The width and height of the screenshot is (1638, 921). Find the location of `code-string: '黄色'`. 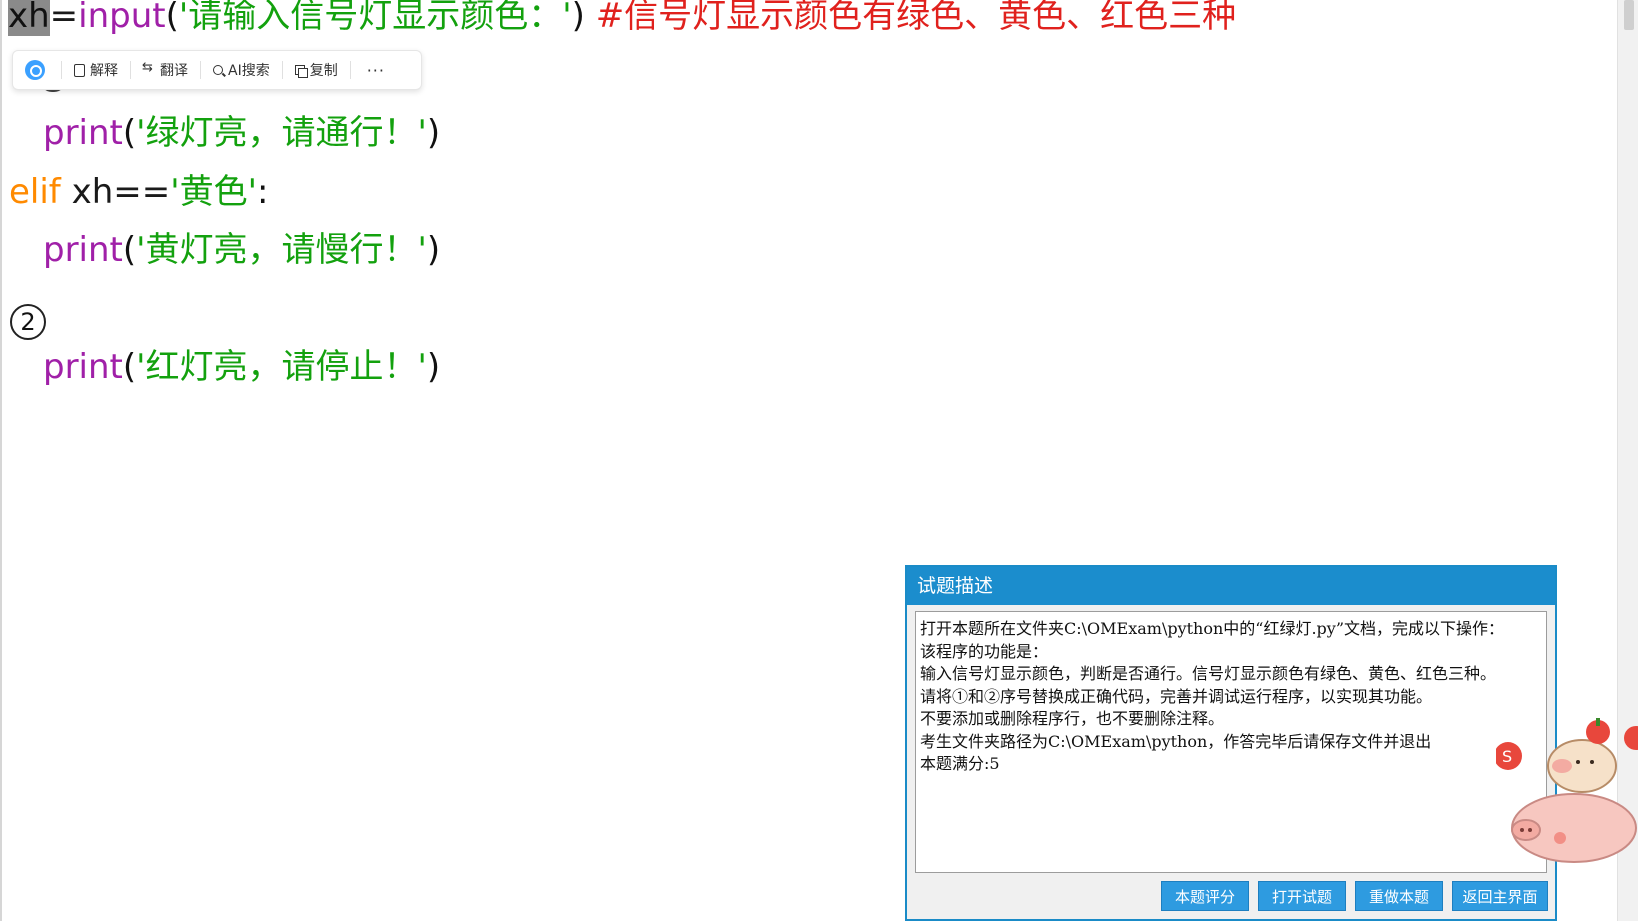

code-string: '黄色' is located at coordinates (213, 192).